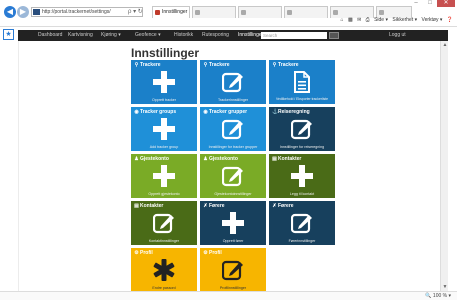  What do you see at coordinates (158, 112) in the screenshot?
I see `tile-title: Tracker groups` at bounding box center [158, 112].